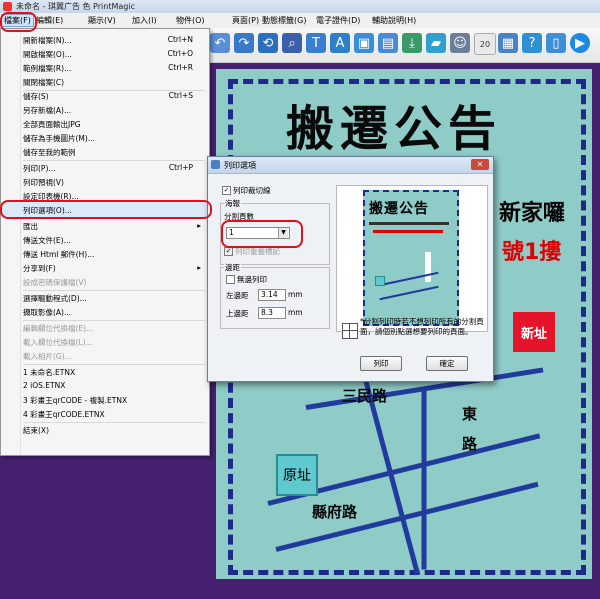  I want to click on file-menu-item: 開新檔案(N)... Ctrl+N, so click(104, 40).